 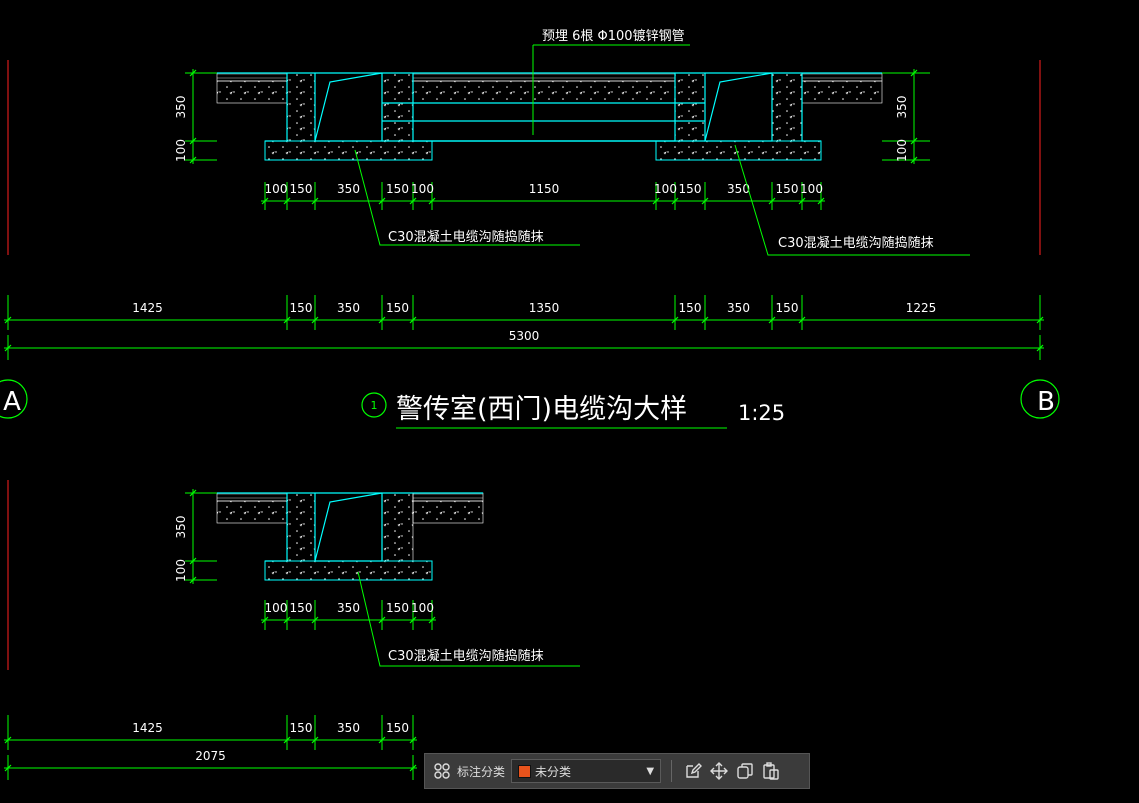 I want to click on annotation-category-label: 标注分类, so click(x=481, y=771).